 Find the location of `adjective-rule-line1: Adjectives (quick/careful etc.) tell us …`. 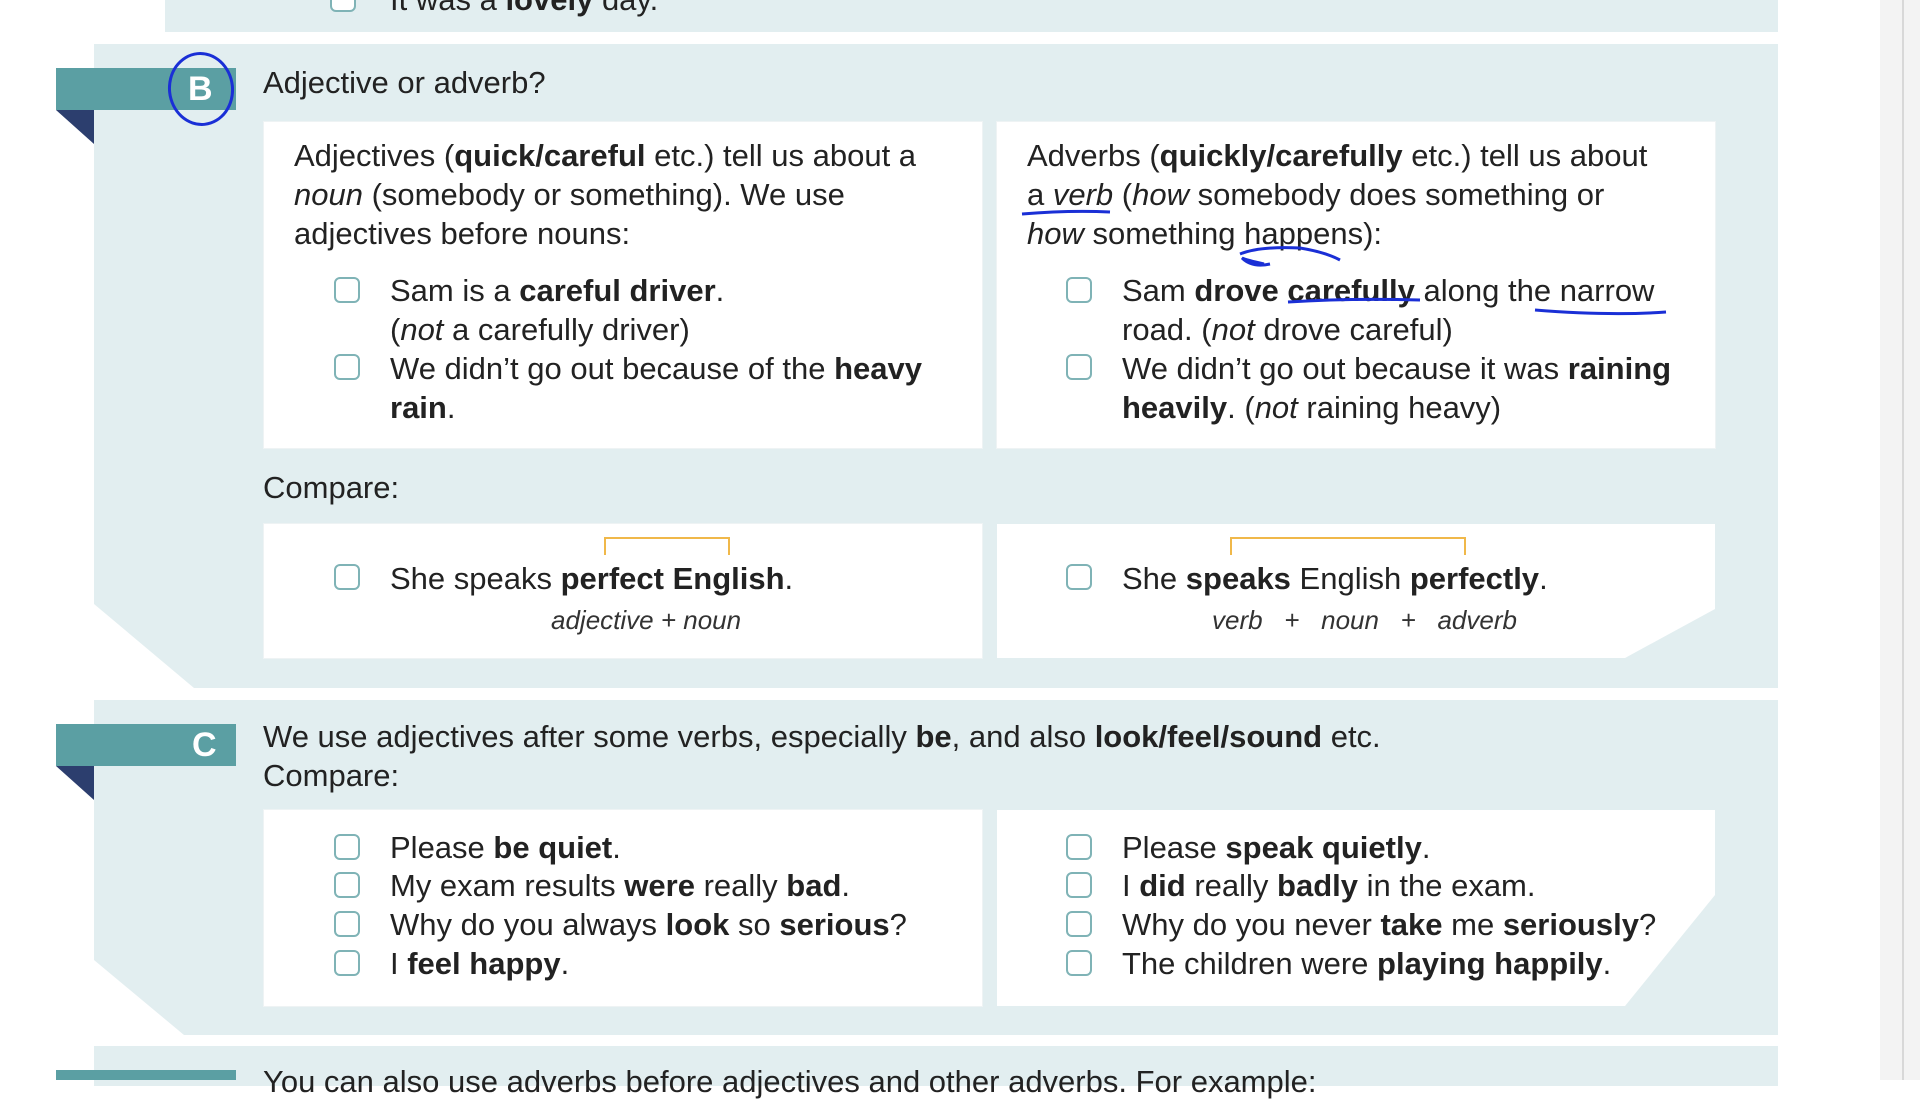

adjective-rule-line1: Adjectives (quick/careful etc.) tell us … is located at coordinates (605, 155).